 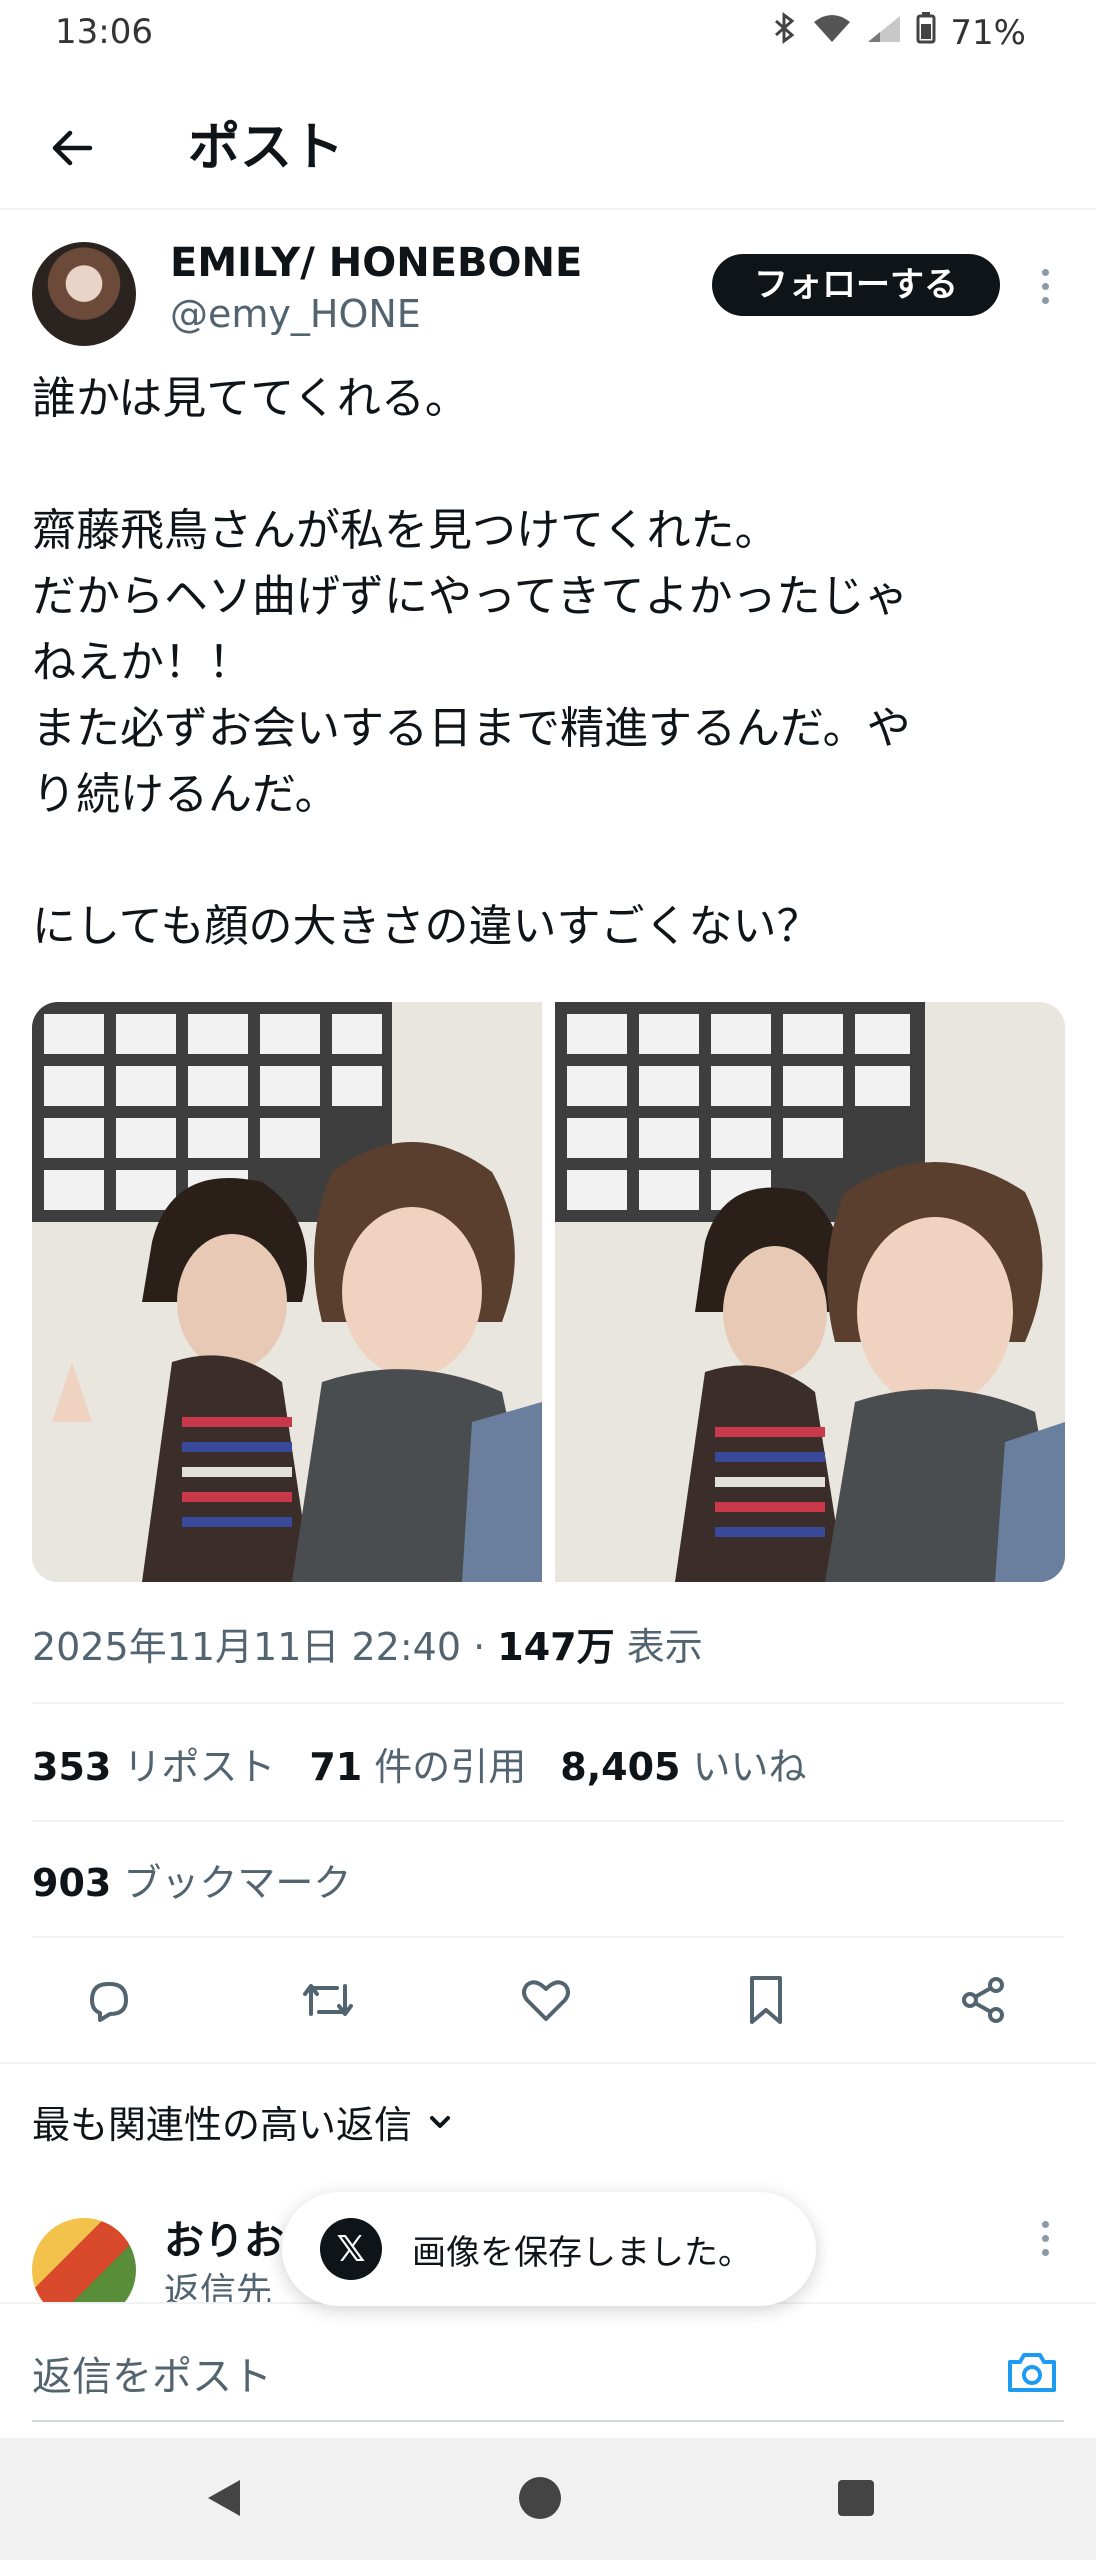 I want to click on system-navigation-bar, so click(x=548, y=2499).